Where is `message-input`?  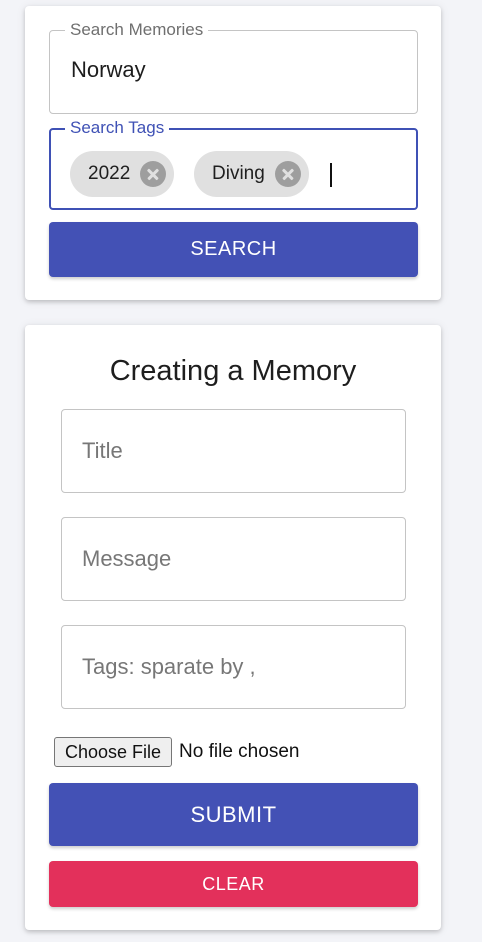
message-input is located at coordinates (233, 559).